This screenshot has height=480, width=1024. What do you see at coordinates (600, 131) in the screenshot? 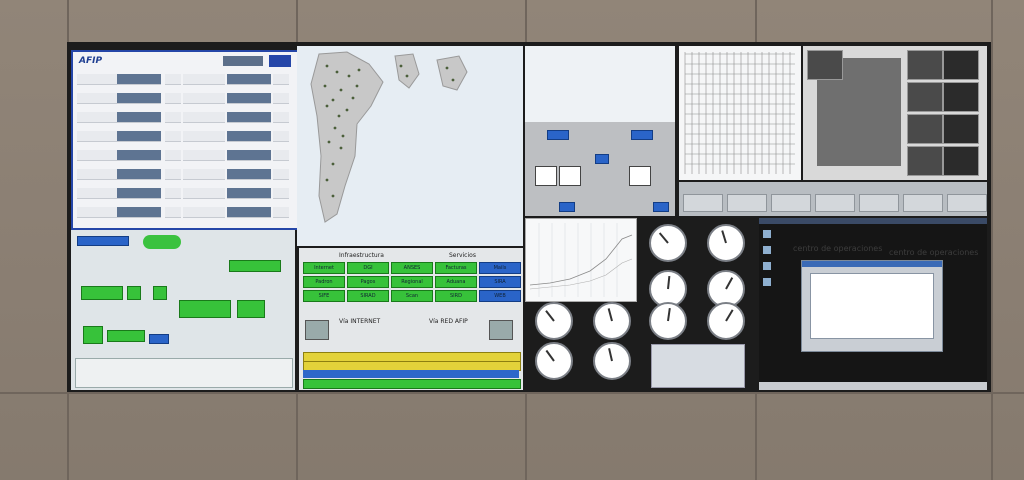
I see `server-topology-panel` at bounding box center [600, 131].